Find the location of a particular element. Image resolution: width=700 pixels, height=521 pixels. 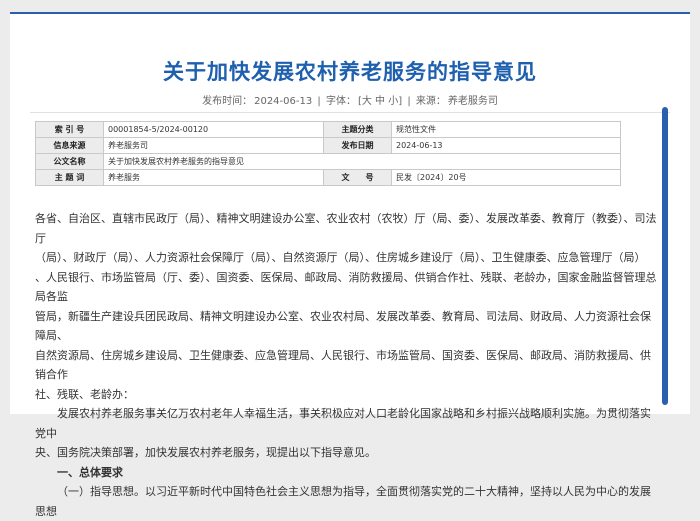

intro-paragraph-line: 央、国务院决策部署，加快发展农村养老服务，现提出以下指导意见。 is located at coordinates (205, 452).